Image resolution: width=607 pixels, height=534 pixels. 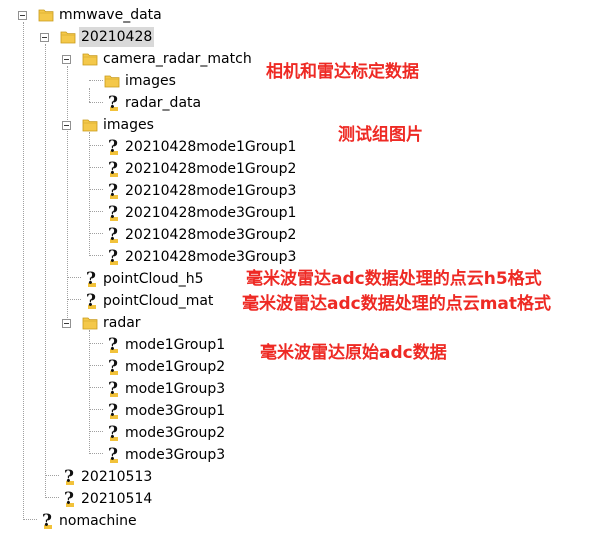 What do you see at coordinates (300, 15) in the screenshot?
I see `tree-node-mmwave-data: mmwave_data` at bounding box center [300, 15].